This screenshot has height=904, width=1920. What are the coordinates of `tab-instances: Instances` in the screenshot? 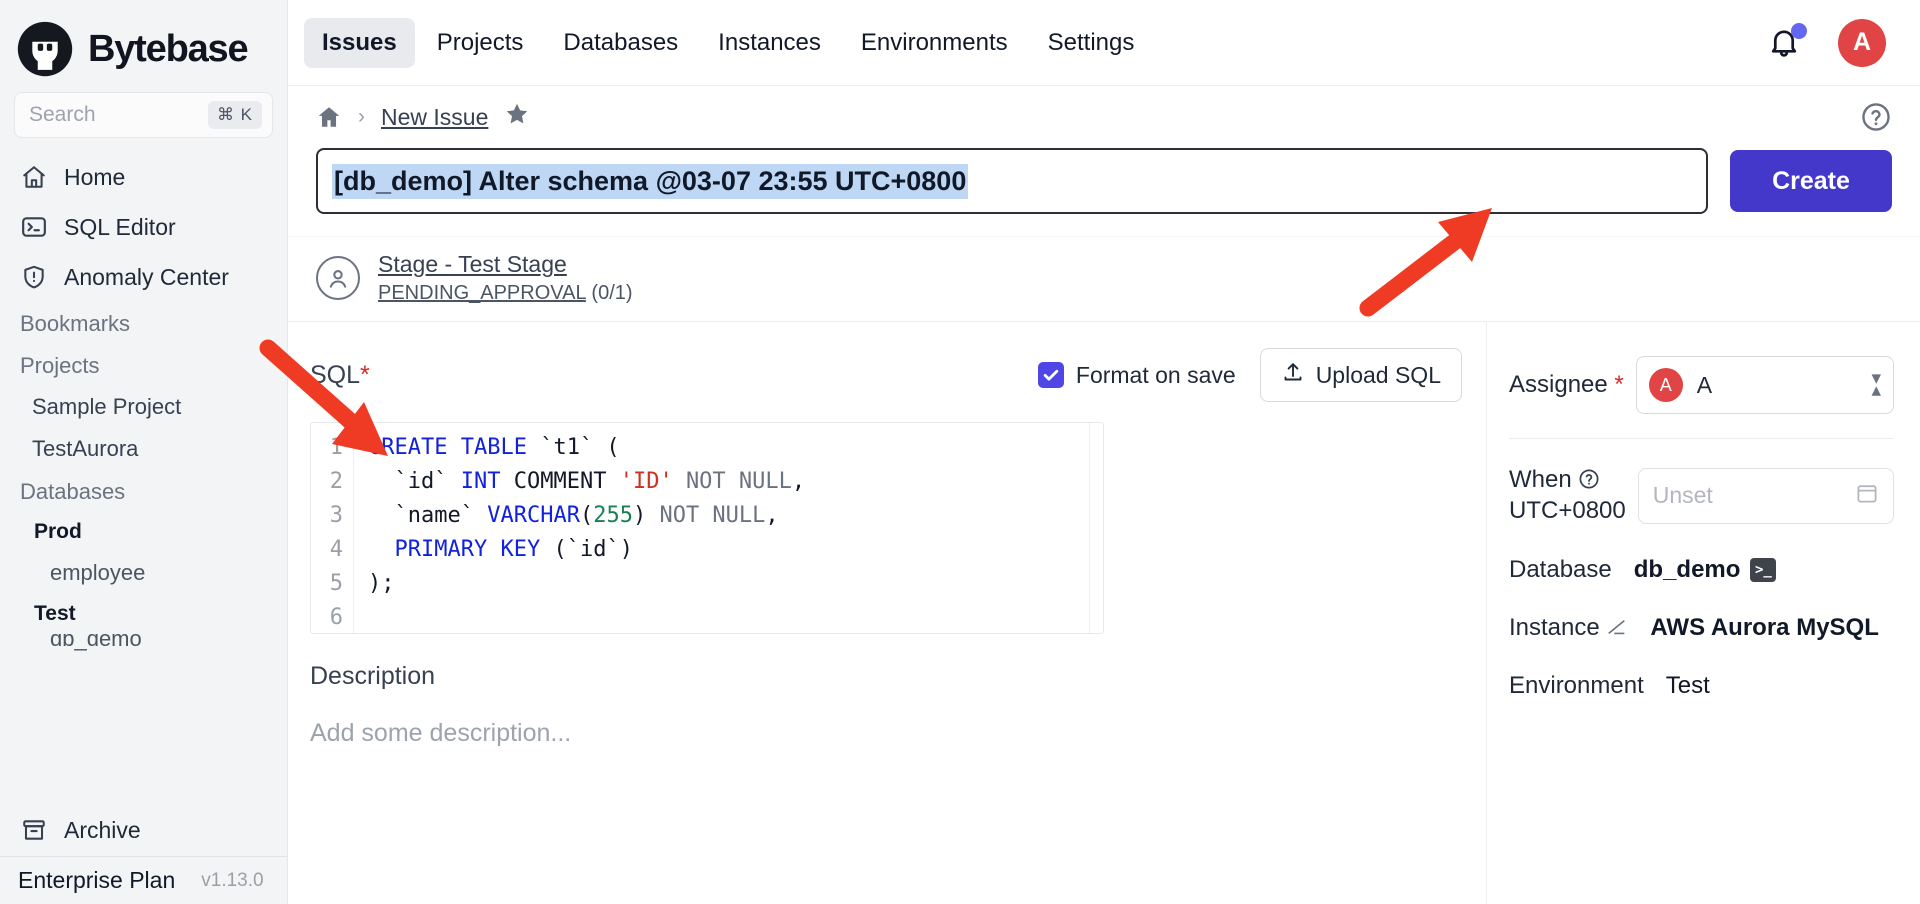 It's located at (769, 43).